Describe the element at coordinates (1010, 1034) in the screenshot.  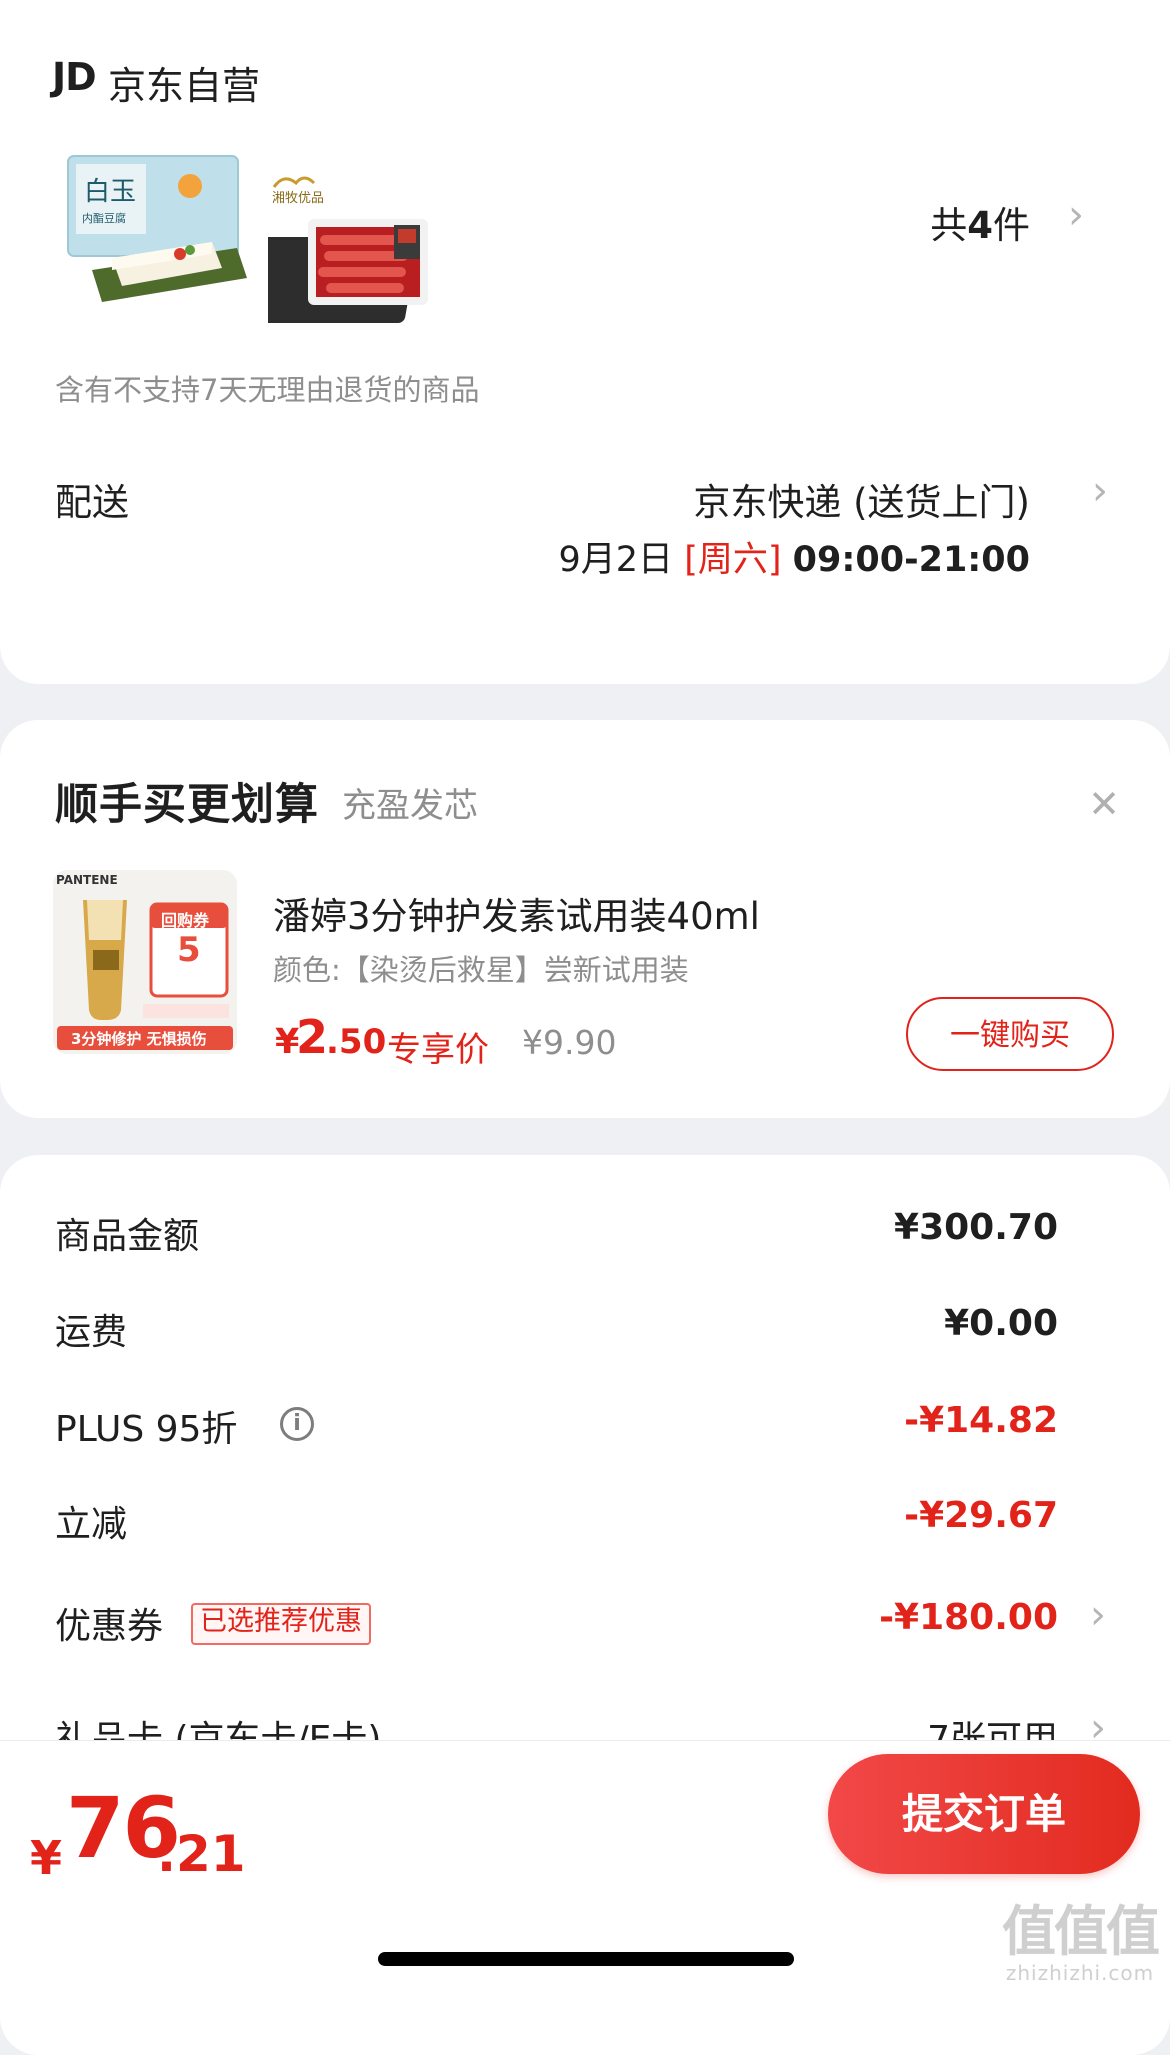
I see `one-click-buy-button: 一键购买` at that location.